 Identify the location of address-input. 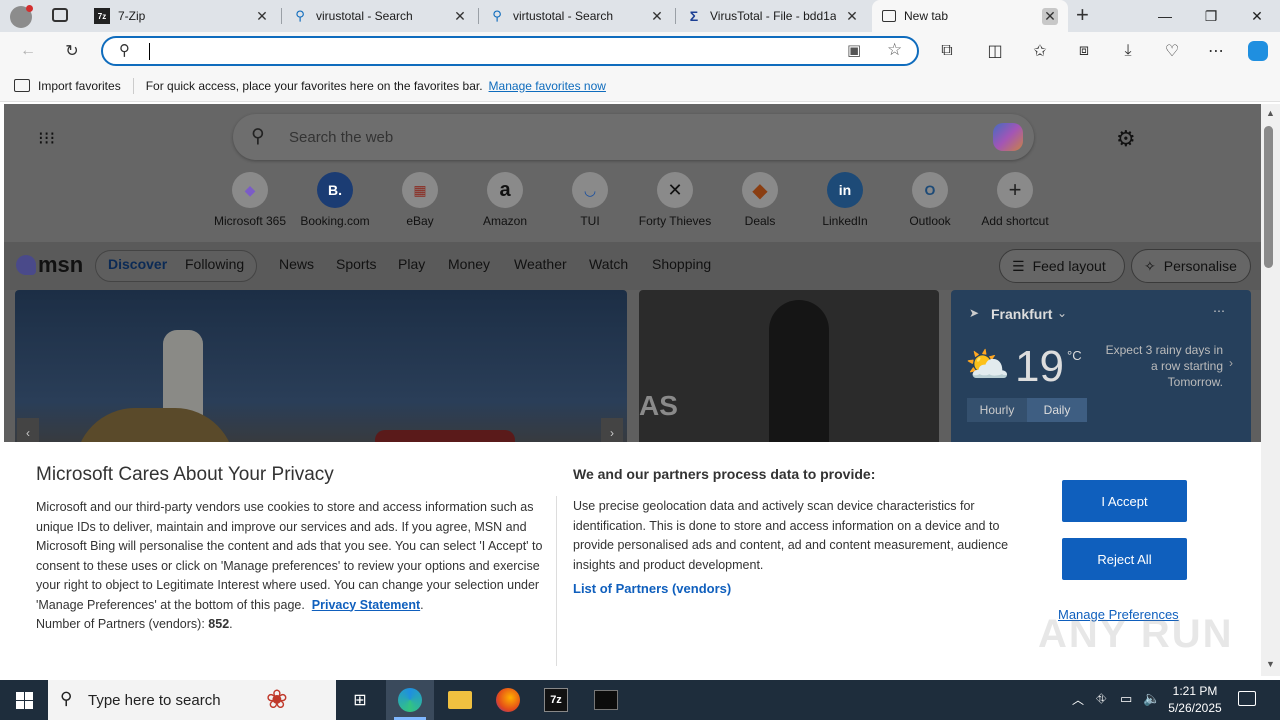
(487, 51).